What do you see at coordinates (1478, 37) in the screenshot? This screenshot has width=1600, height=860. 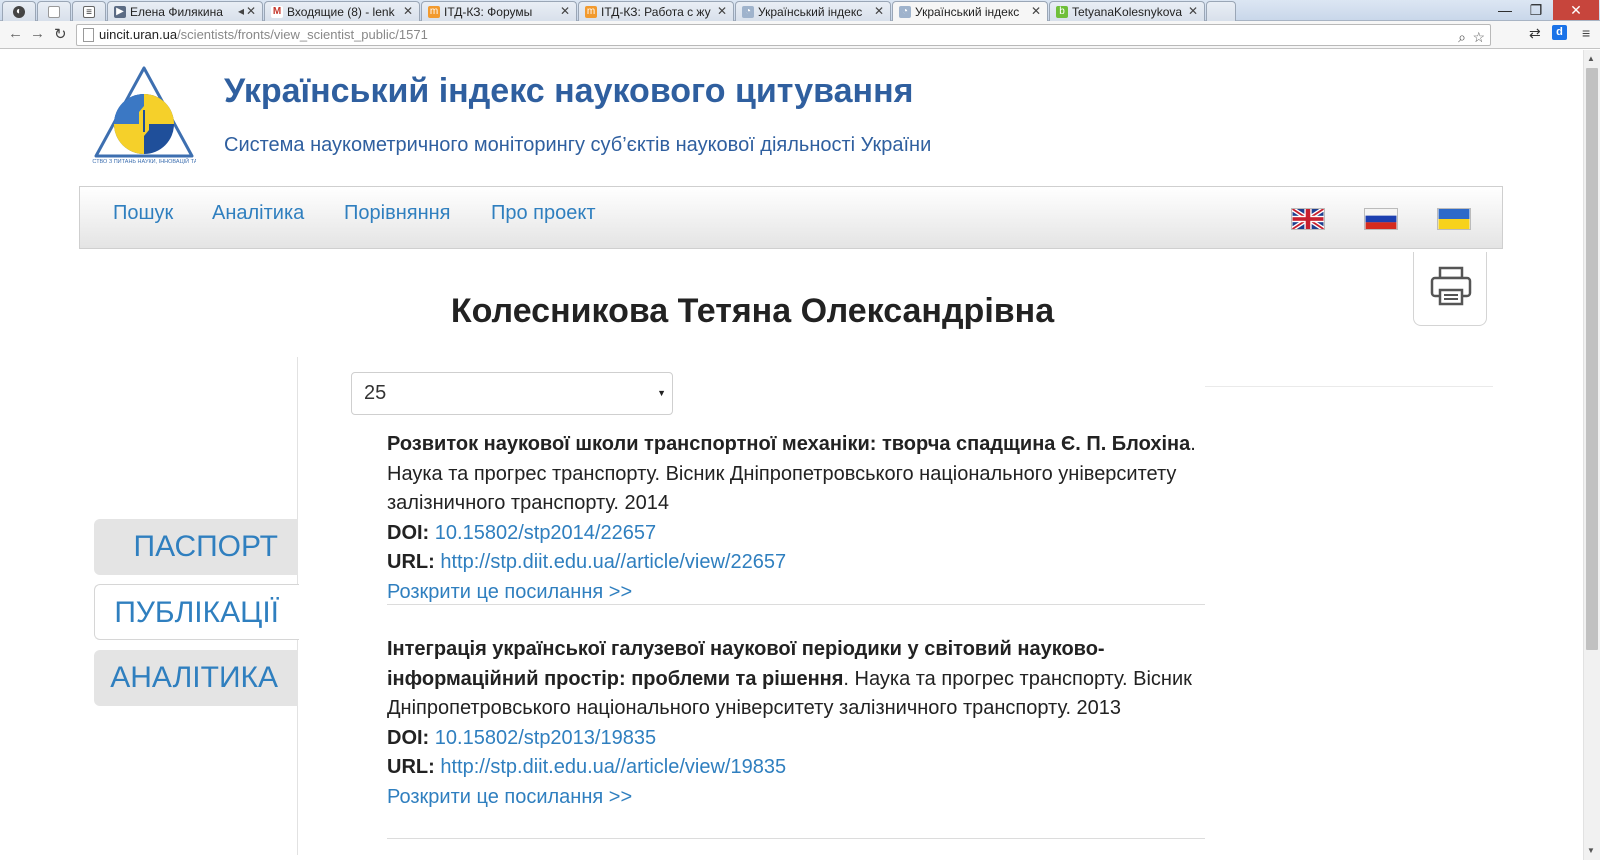 I see `bookmark-star-icon: ☆` at bounding box center [1478, 37].